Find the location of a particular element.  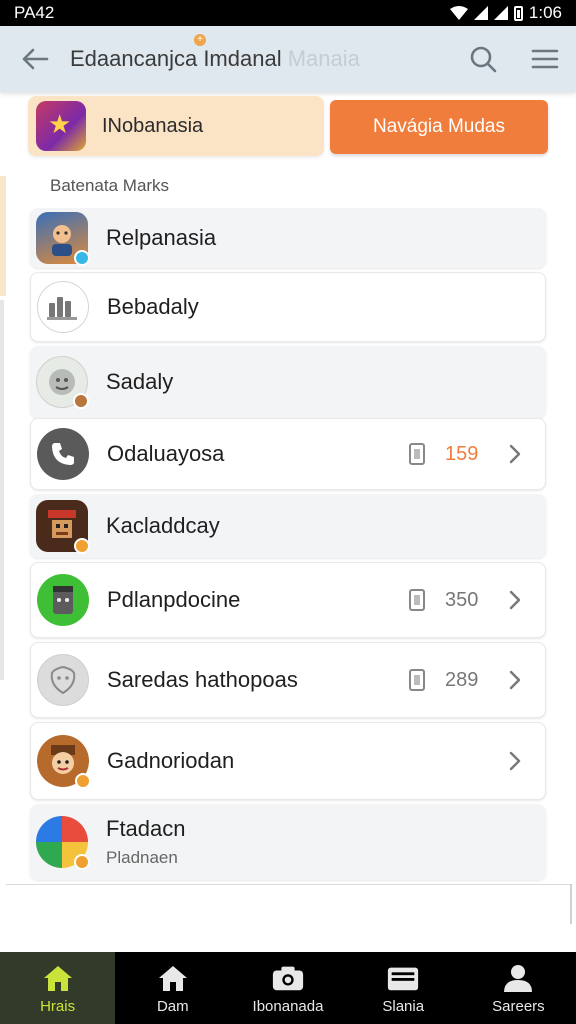

featured-action-button: Navágia Mudas is located at coordinates (439, 127).